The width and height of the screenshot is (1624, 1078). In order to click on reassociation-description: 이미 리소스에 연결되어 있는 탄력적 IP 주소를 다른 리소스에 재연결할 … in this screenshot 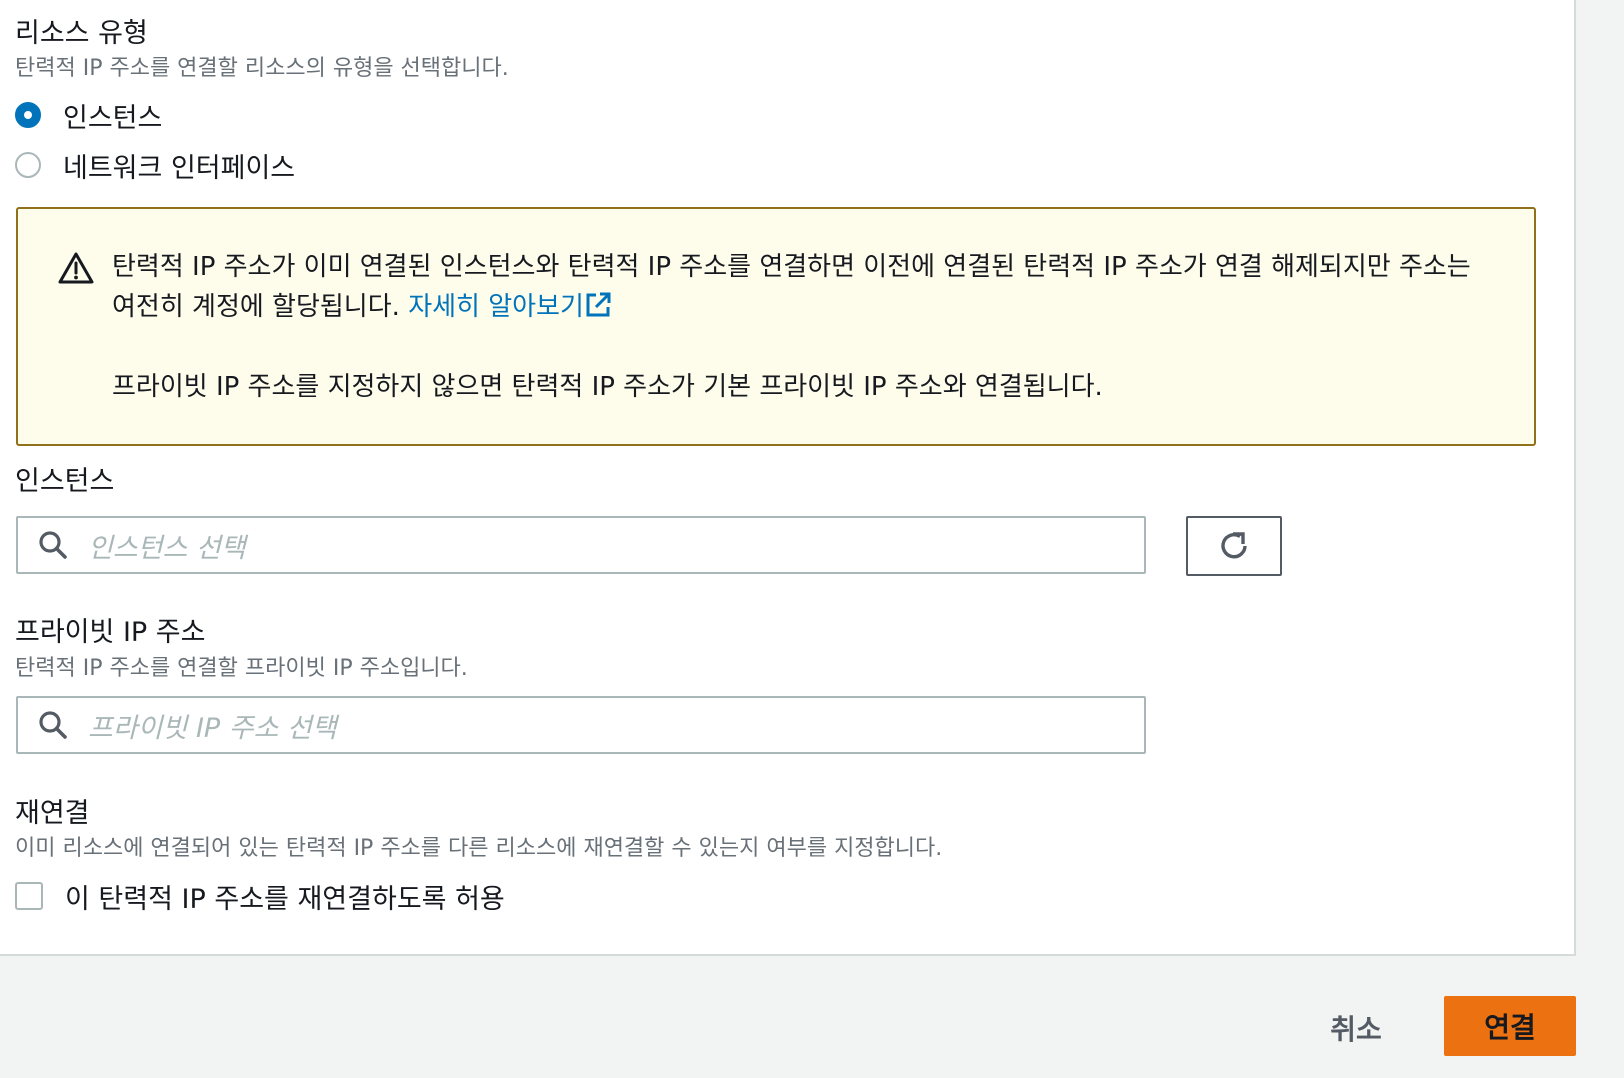, I will do `click(479, 848)`.